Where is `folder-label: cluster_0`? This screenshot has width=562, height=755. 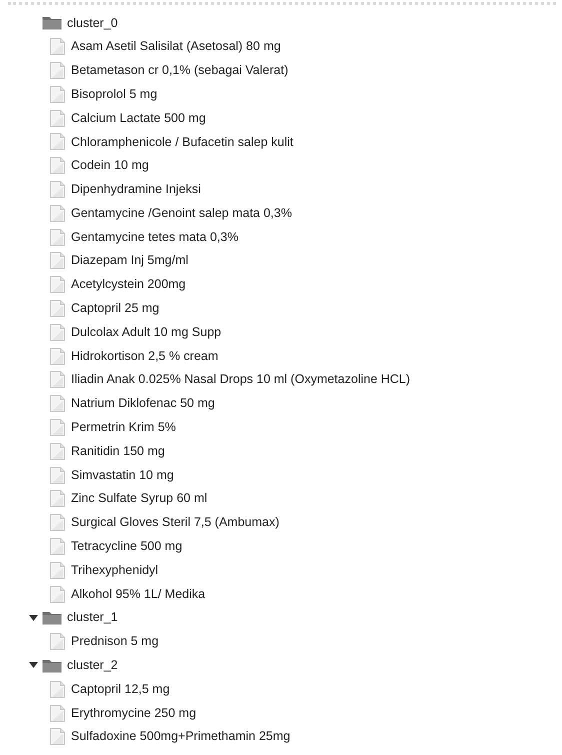 folder-label: cluster_0 is located at coordinates (92, 23).